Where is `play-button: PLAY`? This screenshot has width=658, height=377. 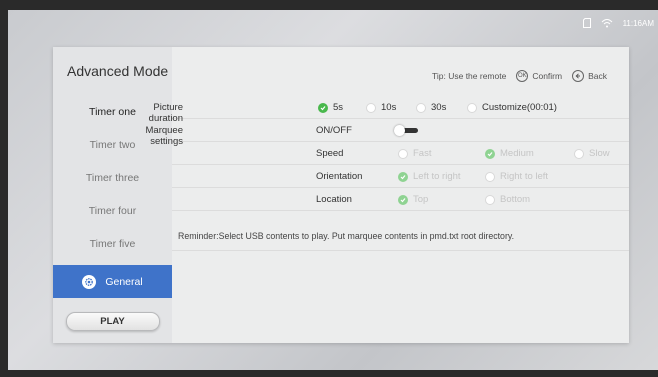 play-button: PLAY is located at coordinates (112, 321).